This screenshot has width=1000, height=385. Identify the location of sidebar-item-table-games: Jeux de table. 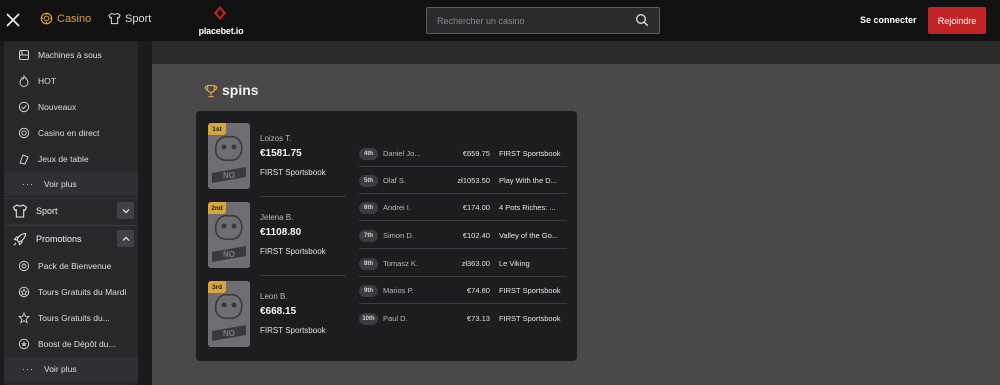
(71, 159).